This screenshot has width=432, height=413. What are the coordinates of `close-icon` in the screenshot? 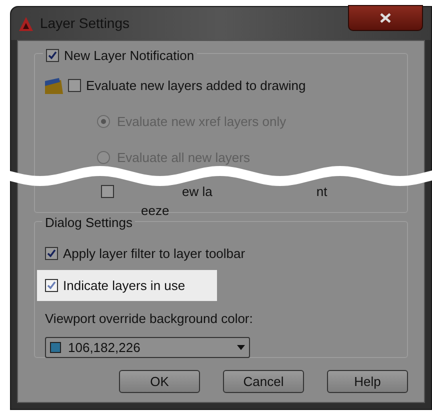 It's located at (385, 18).